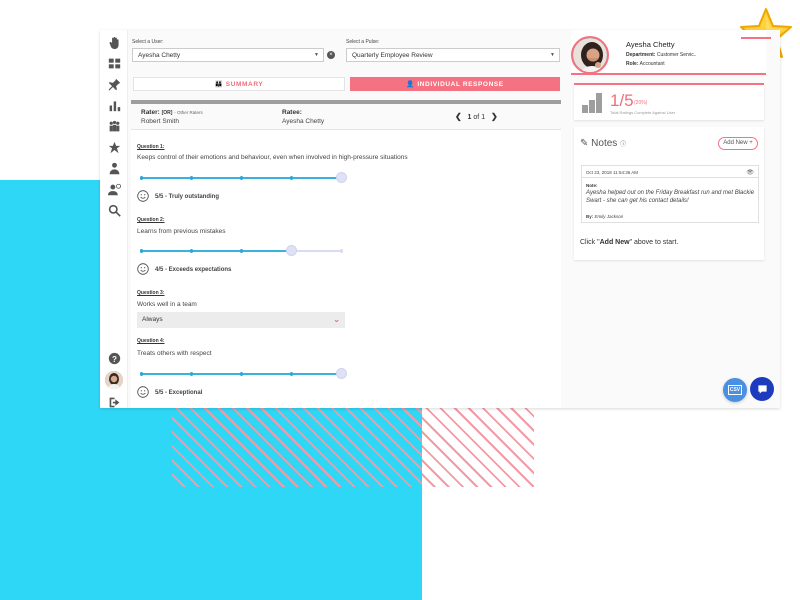 Image resolution: width=800 pixels, height=600 pixels. What do you see at coordinates (641, 103) in the screenshot?
I see `ratings-percent: (20%)` at bounding box center [641, 103].